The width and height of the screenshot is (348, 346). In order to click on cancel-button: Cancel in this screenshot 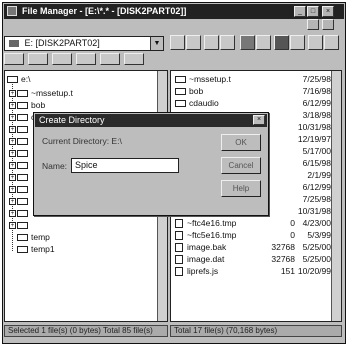, I will do `click(241, 165)`.